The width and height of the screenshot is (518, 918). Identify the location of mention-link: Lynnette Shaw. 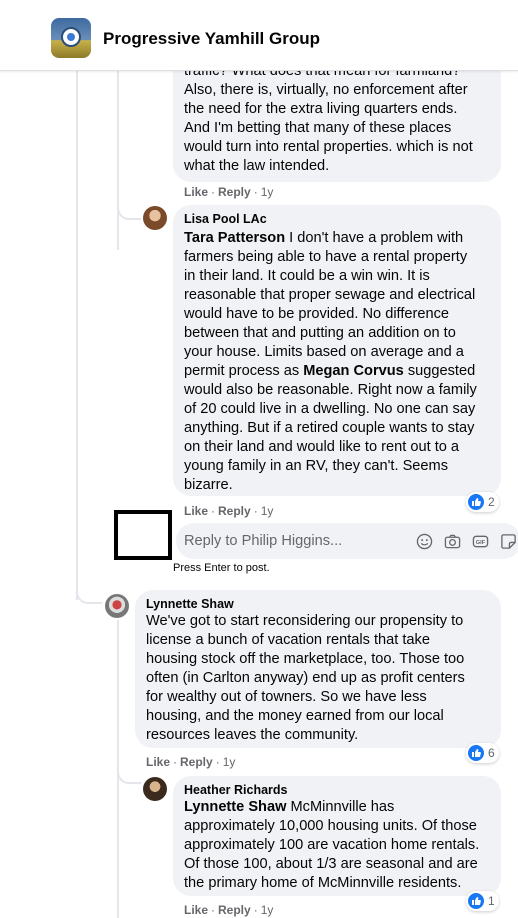
(235, 807).